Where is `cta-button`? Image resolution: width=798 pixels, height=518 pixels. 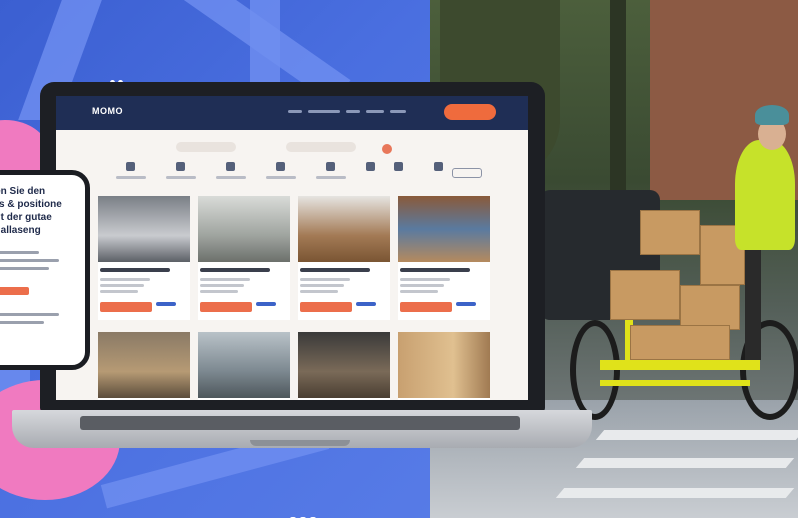
cta-button is located at coordinates (470, 112).